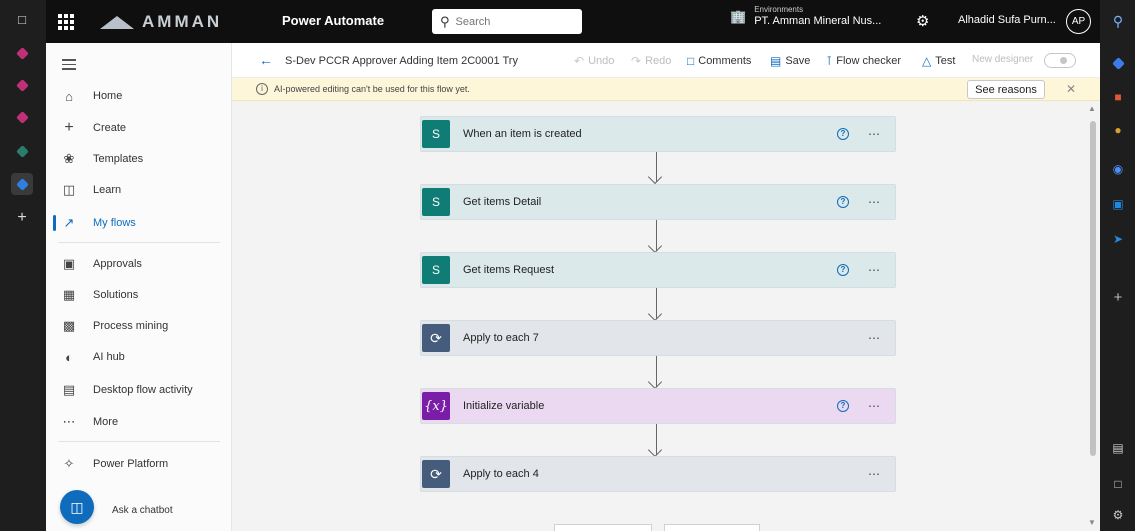 This screenshot has width=1135, height=531. I want to click on sidebar-item-templates: ❀ Templates, so click(139, 159).